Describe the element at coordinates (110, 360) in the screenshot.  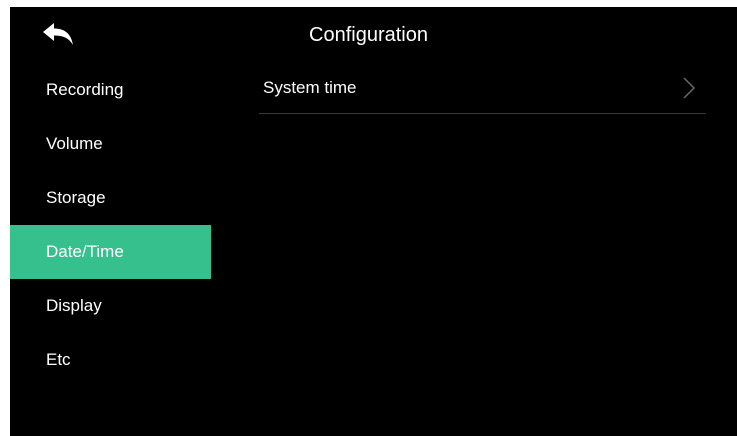
I see `sidebar-item-etc: Etc` at that location.